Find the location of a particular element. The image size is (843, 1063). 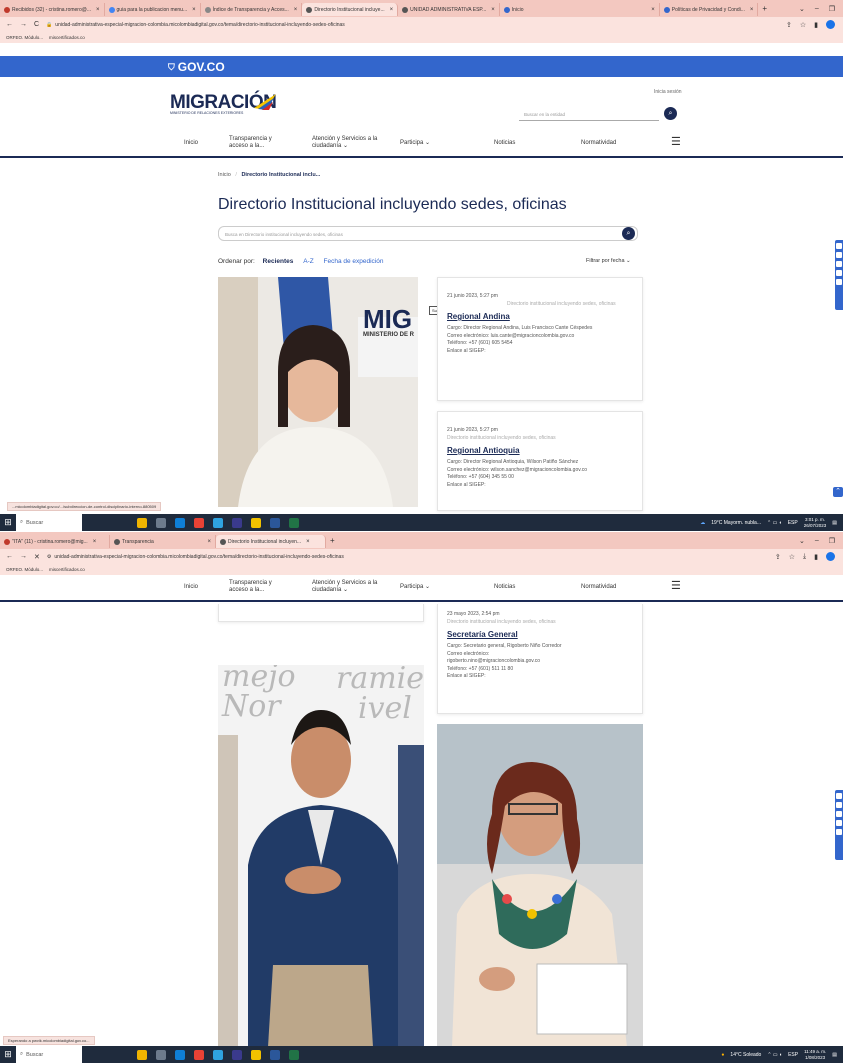

card-title: Secretaría General is located at coordinates (540, 635).